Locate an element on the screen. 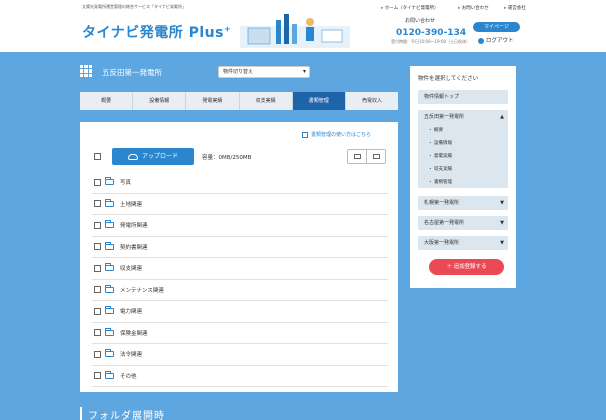  plant-tabs: 概要 設備情報 発電実績 収支実績 書類管理 売電収入 is located at coordinates (239, 101).